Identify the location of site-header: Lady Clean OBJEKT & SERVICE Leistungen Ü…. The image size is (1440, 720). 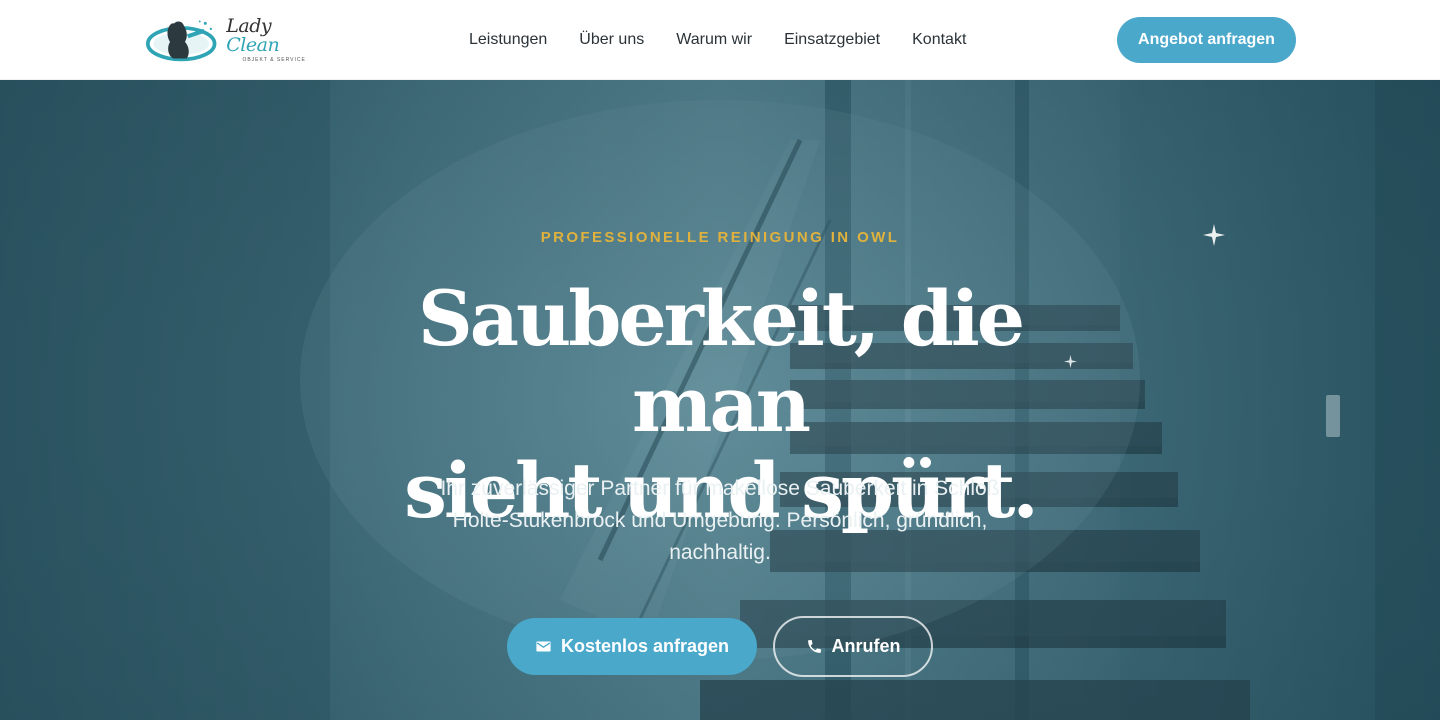
(720, 40).